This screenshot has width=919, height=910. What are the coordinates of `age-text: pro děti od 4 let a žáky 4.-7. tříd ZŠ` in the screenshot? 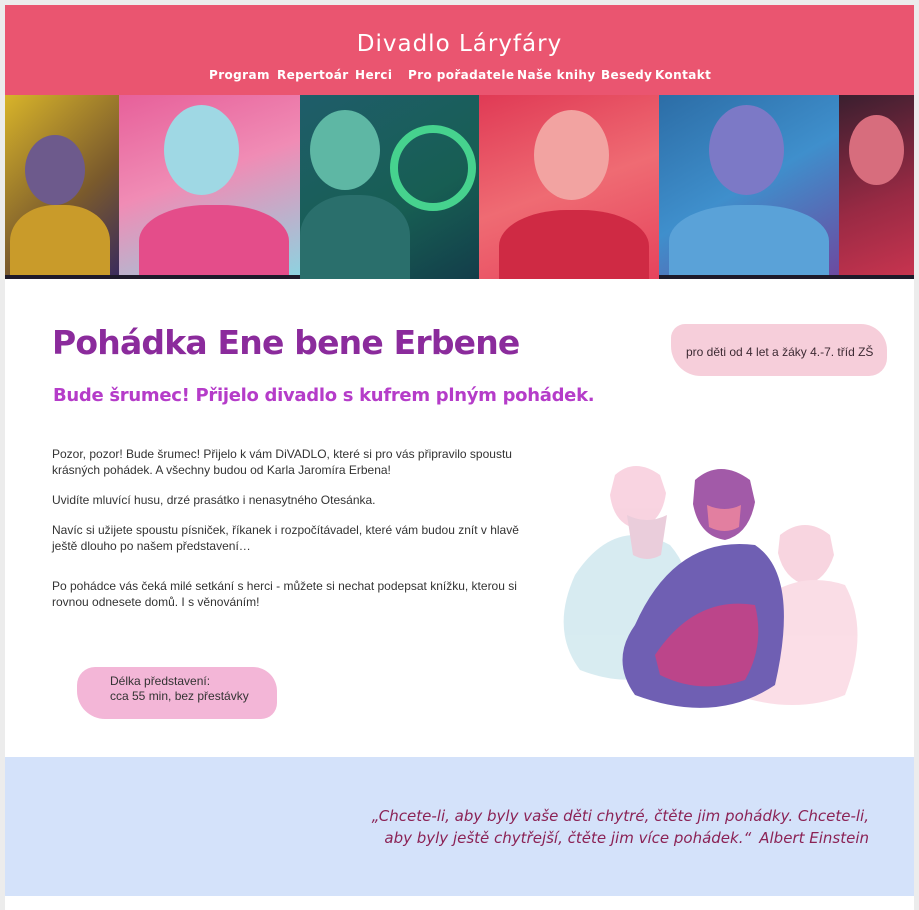 It's located at (780, 352).